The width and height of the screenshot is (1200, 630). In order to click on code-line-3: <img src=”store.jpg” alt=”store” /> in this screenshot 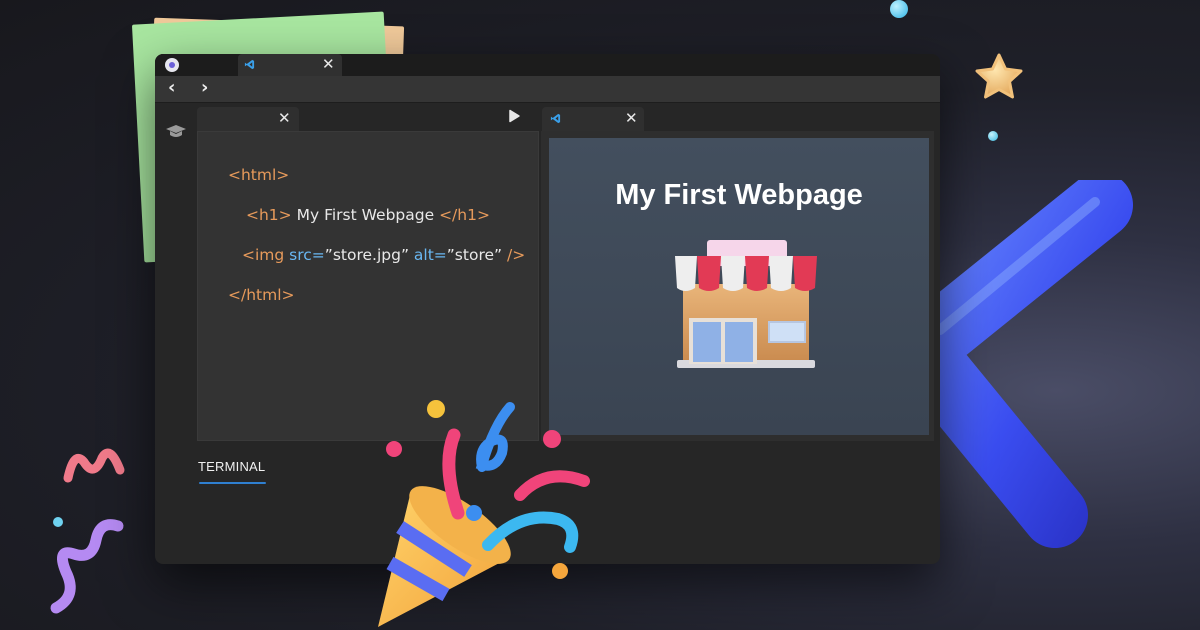, I will do `click(383, 255)`.